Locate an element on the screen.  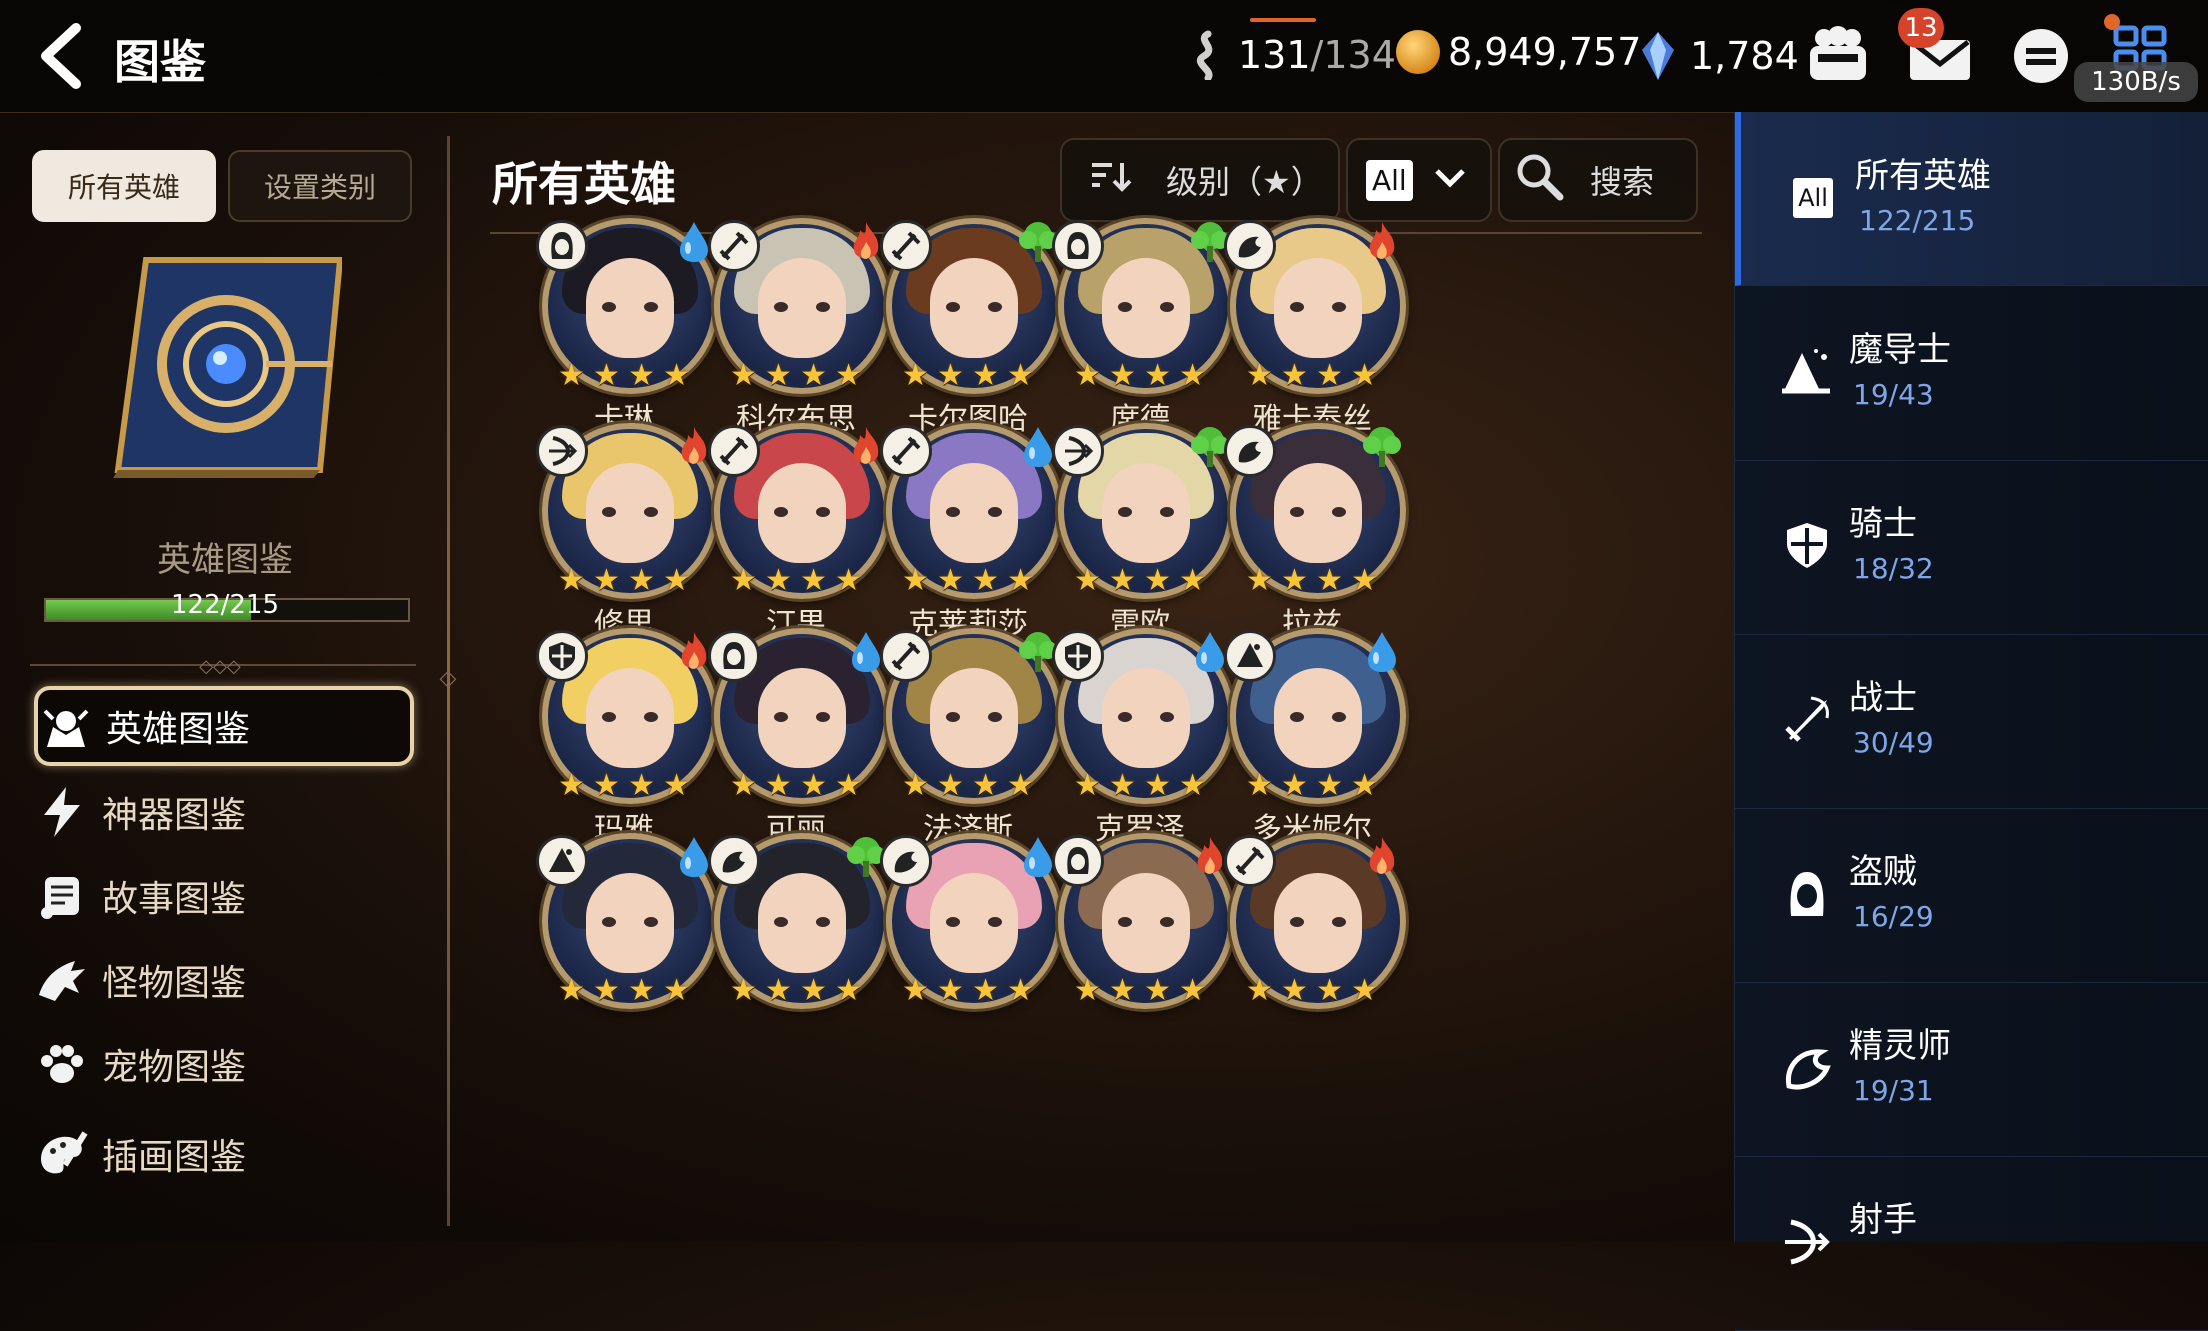
sort-label: 级别（★） is located at coordinates (1244, 182).